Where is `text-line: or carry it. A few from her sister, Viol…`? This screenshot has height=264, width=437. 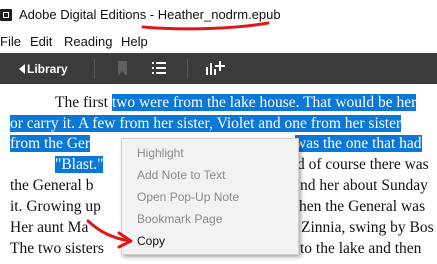 text-line: or carry it. A few from her sister, Viol… is located at coordinates (206, 124).